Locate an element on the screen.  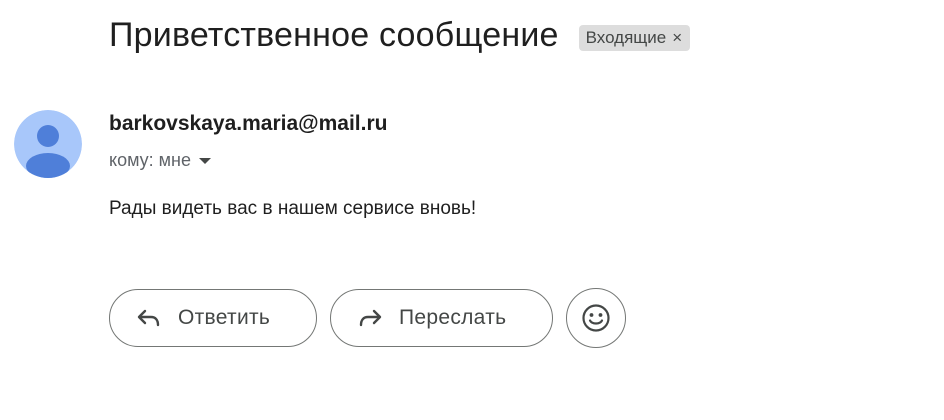
sender-email: barkovskaya.maria@mail.ru is located at coordinates (248, 123).